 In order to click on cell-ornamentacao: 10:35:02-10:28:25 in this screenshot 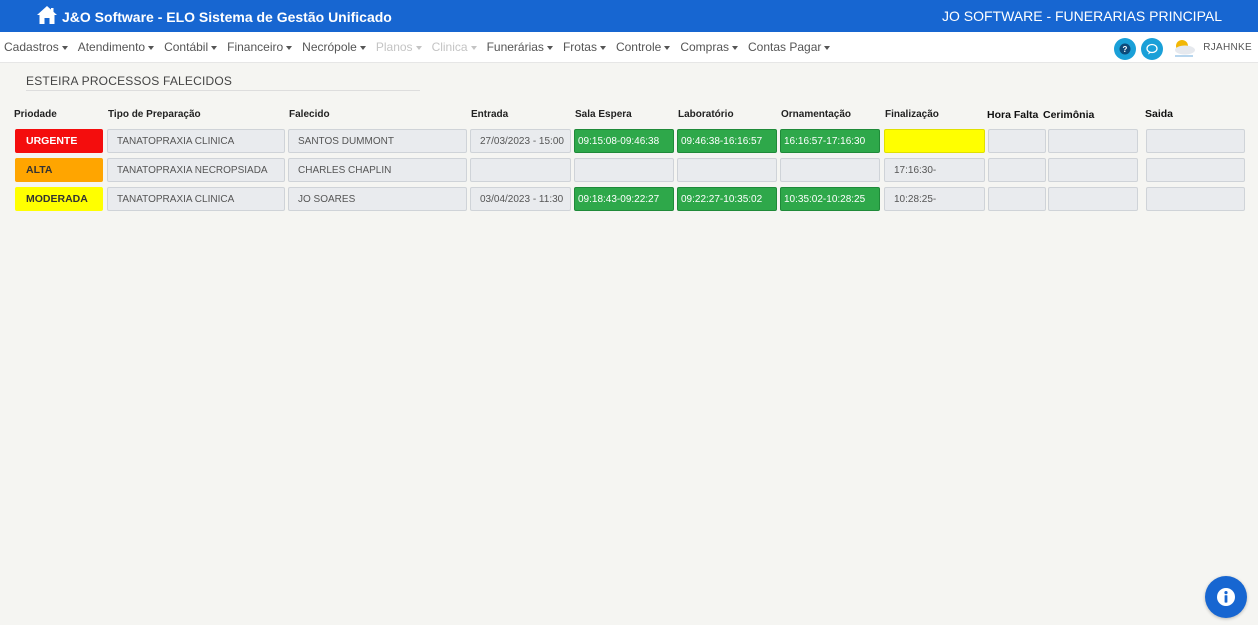, I will do `click(830, 199)`.